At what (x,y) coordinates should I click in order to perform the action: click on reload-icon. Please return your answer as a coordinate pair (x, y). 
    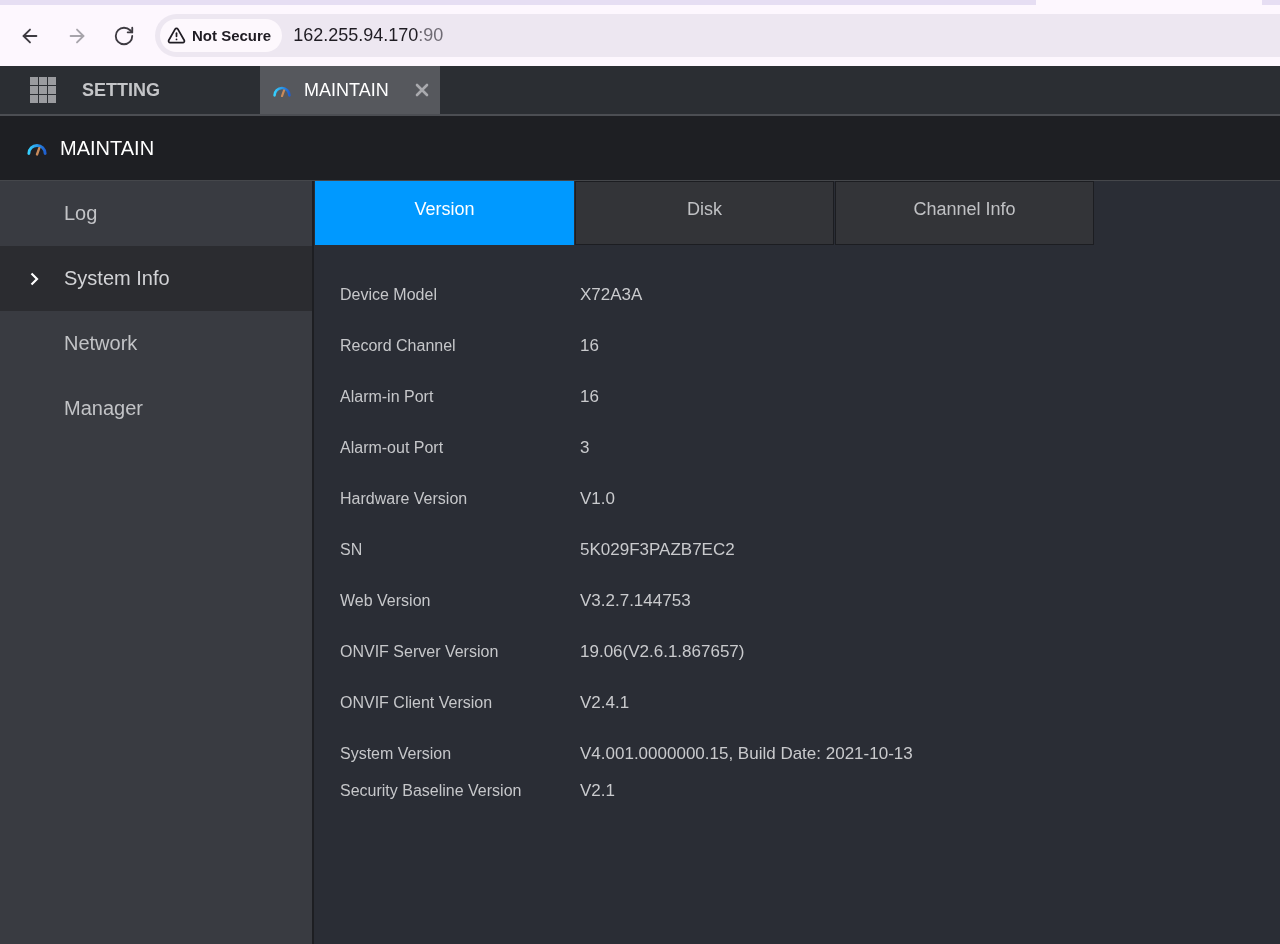
    Looking at the image, I should click on (124, 35).